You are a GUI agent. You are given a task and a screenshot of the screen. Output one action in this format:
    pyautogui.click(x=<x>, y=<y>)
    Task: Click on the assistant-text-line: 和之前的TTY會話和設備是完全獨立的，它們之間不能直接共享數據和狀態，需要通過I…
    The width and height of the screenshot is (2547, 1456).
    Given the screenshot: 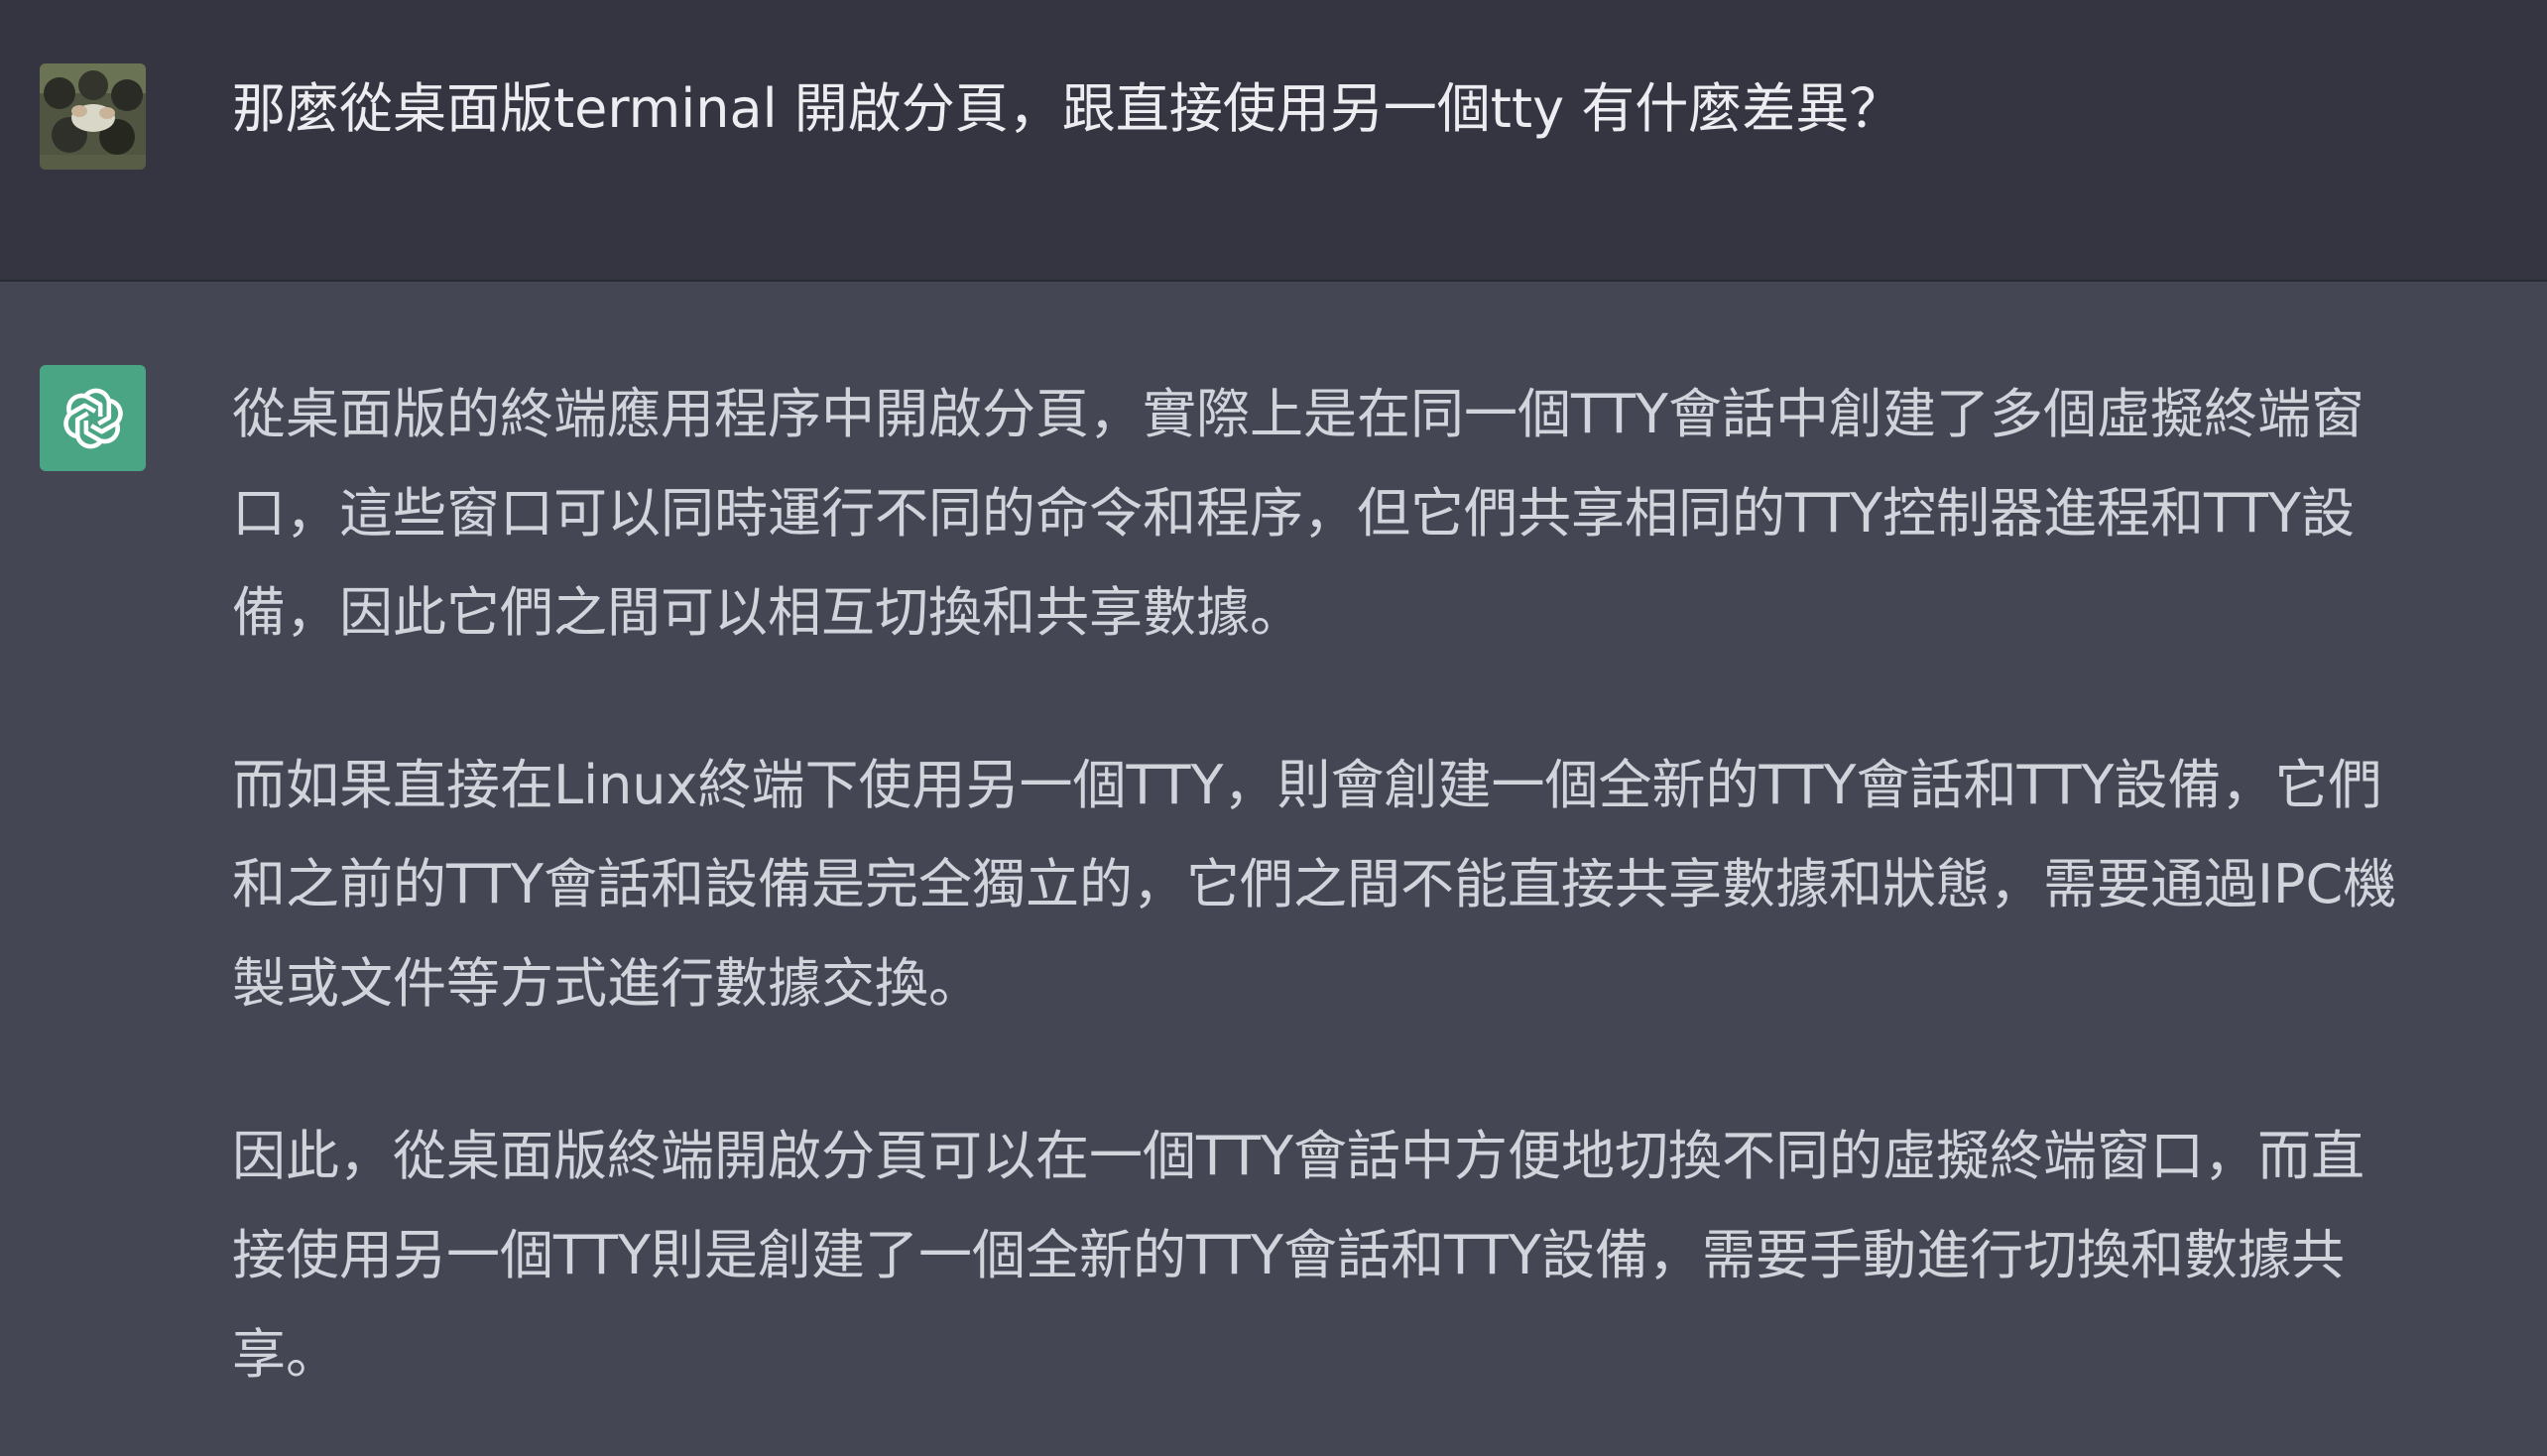 What is the action you would take?
    pyautogui.click(x=1314, y=884)
    